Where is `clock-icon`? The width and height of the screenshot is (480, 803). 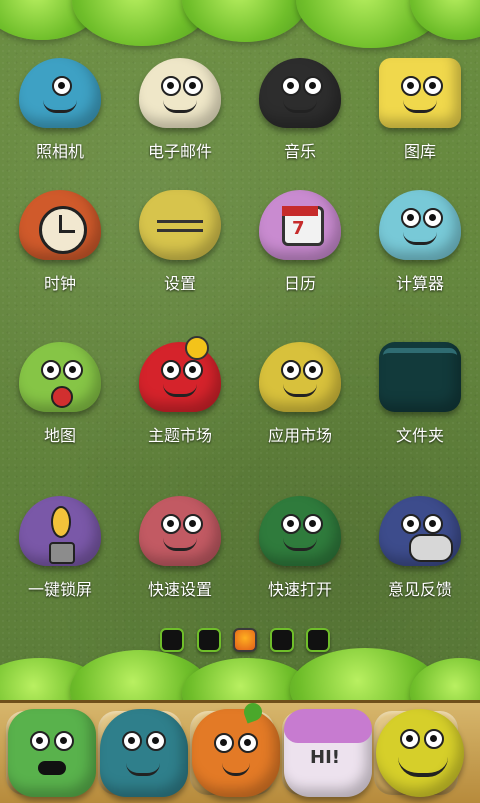
clock-icon is located at coordinates (60, 225).